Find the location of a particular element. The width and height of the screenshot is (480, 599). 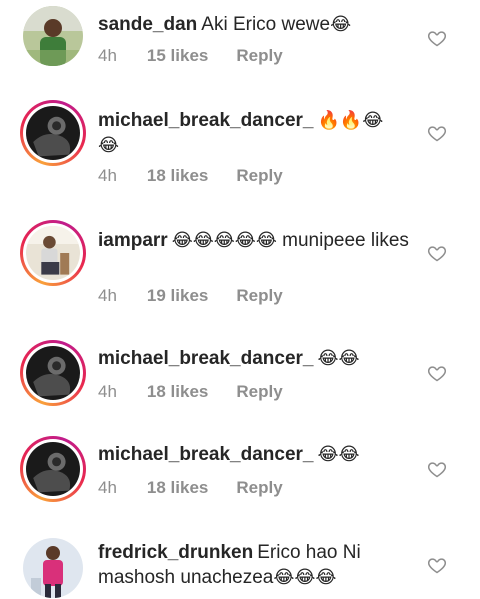

emoji: 😂😂😂 is located at coordinates (305, 577).